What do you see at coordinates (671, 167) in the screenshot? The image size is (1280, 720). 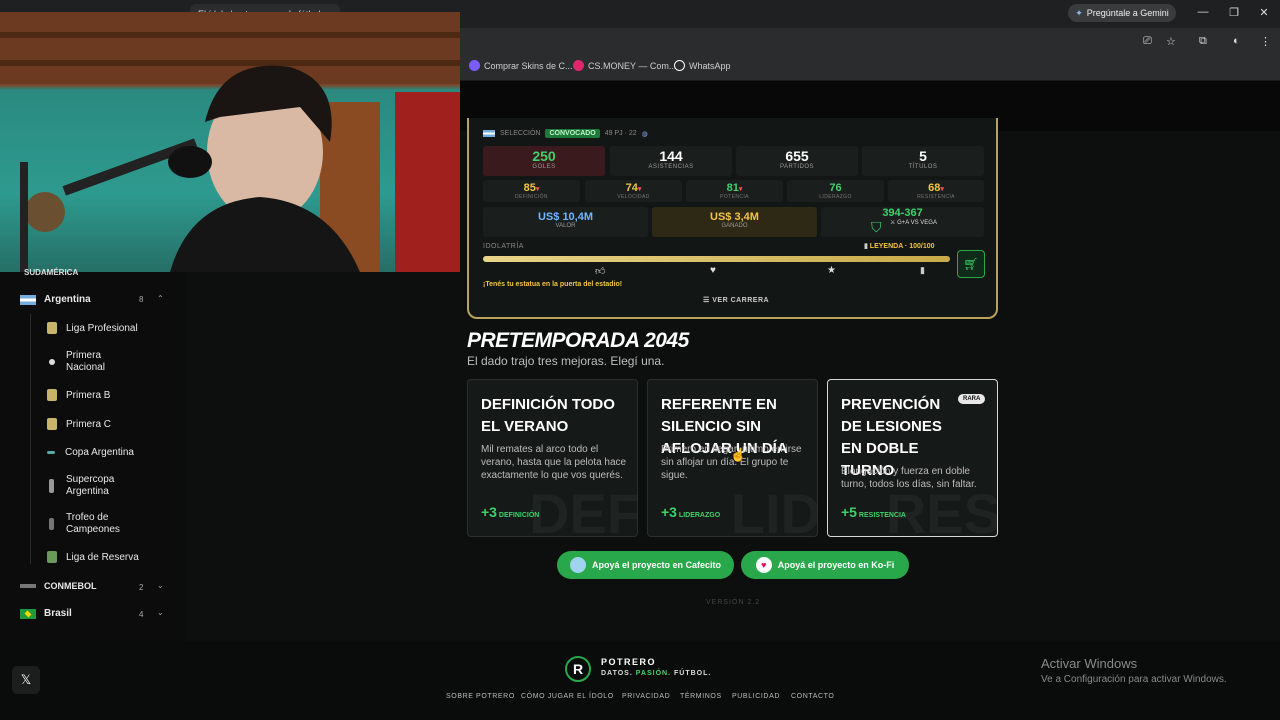 I see `stat-label: ASISTENCIAS` at bounding box center [671, 167].